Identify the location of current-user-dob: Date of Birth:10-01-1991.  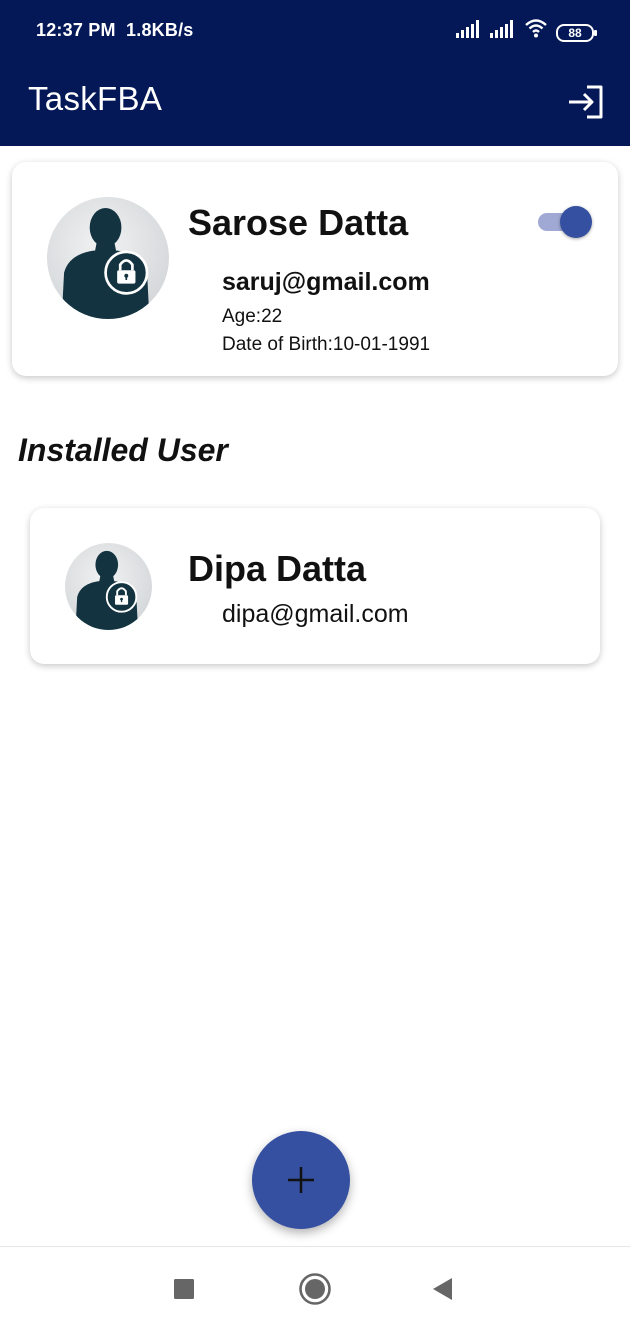
(326, 344).